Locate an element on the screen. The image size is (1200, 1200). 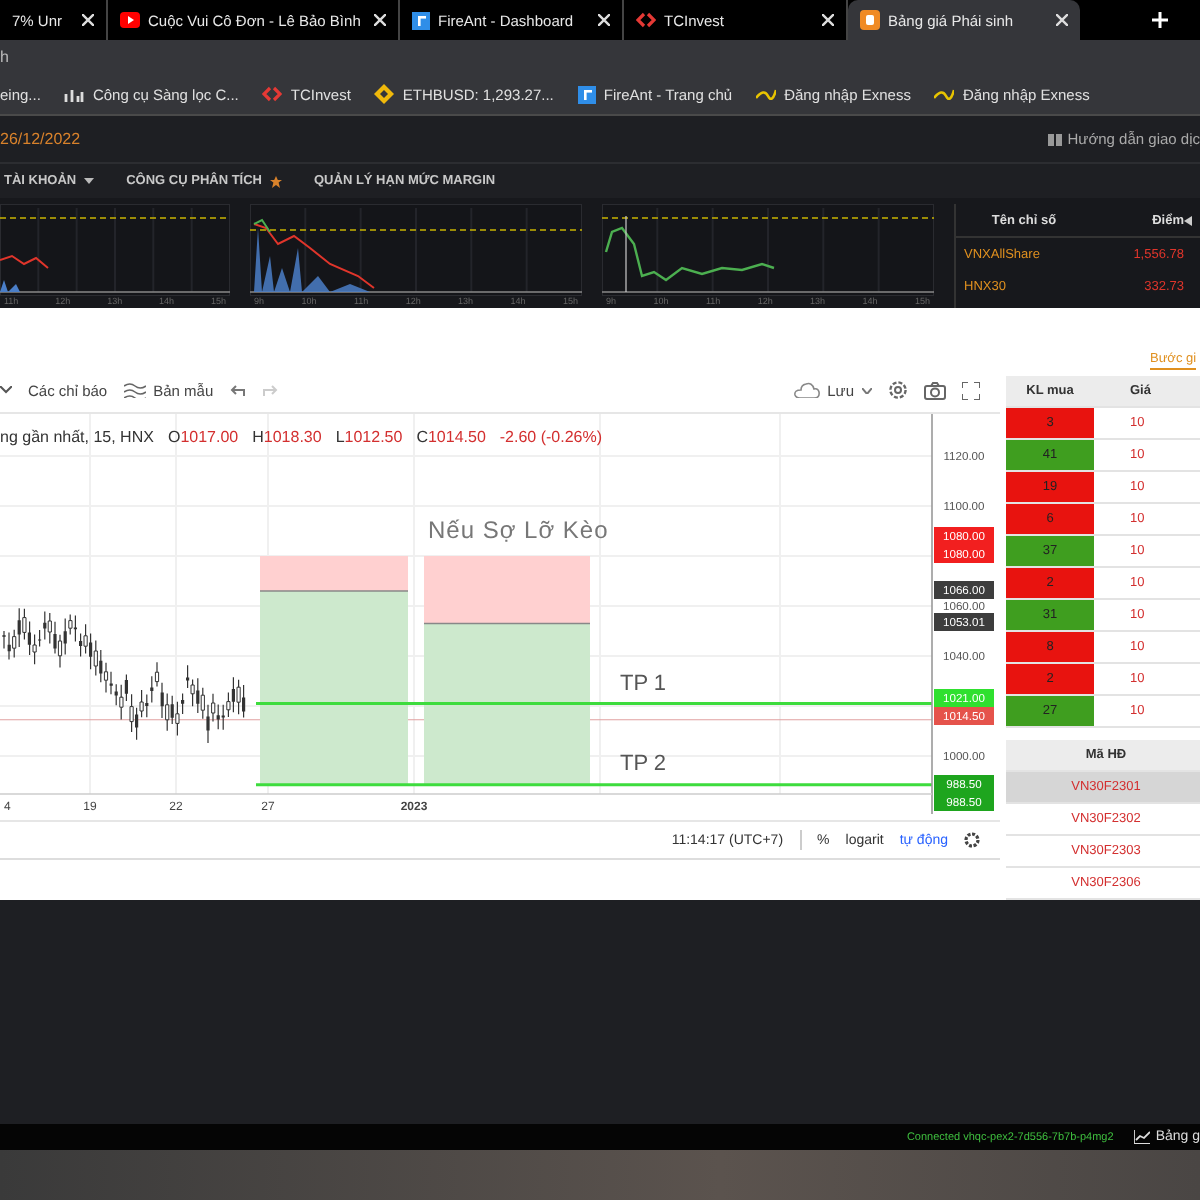
ohlc-value: H1018.30 is located at coordinates (287, 437).